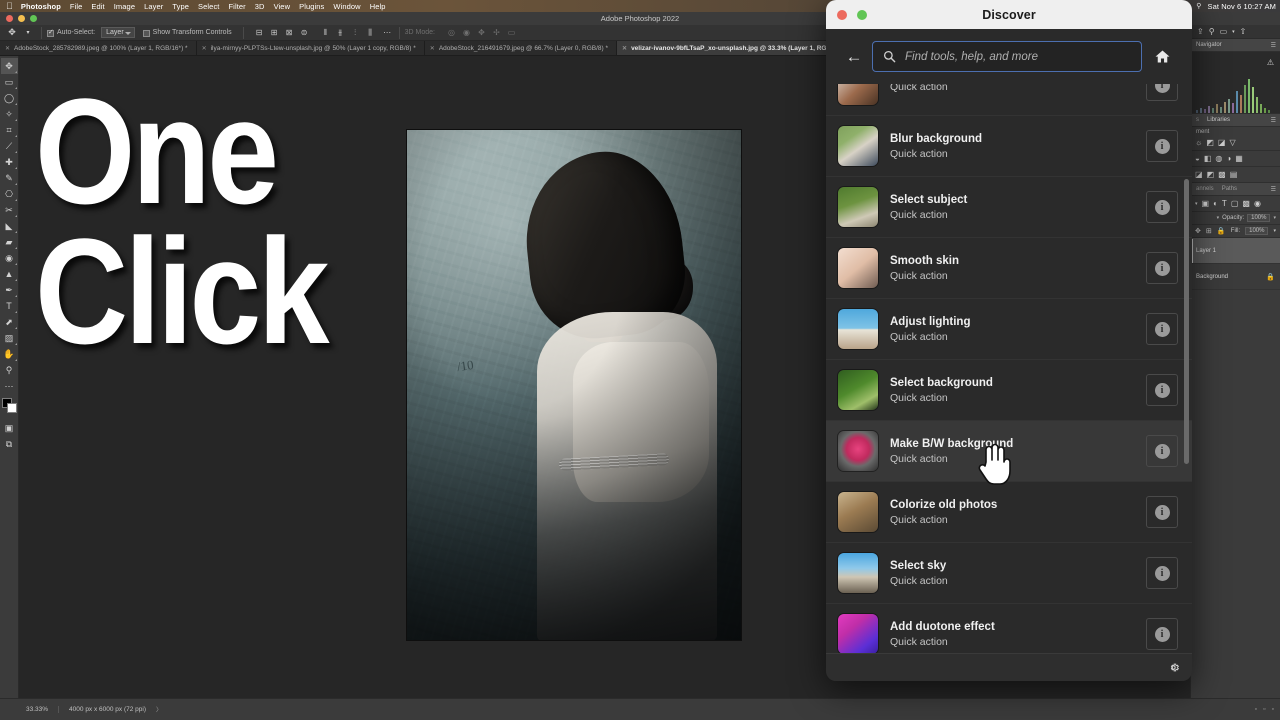 This screenshot has height=720, width=1280. What do you see at coordinates (496, 32) in the screenshot?
I see `3d-slide-icon: ✢` at bounding box center [496, 32].